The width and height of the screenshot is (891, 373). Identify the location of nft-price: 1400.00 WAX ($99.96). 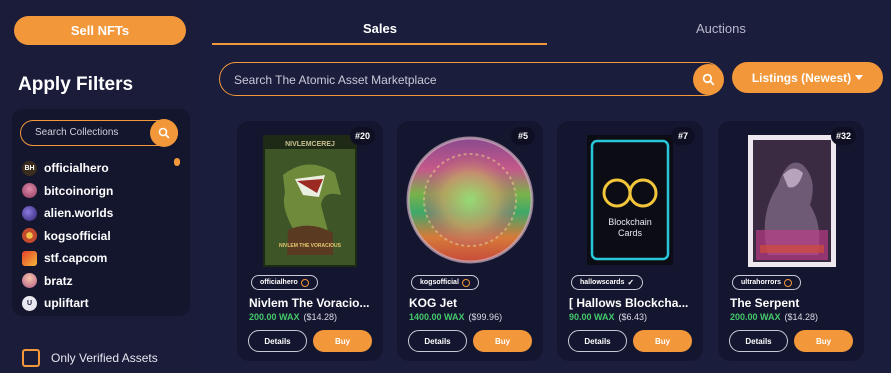
(455, 317).